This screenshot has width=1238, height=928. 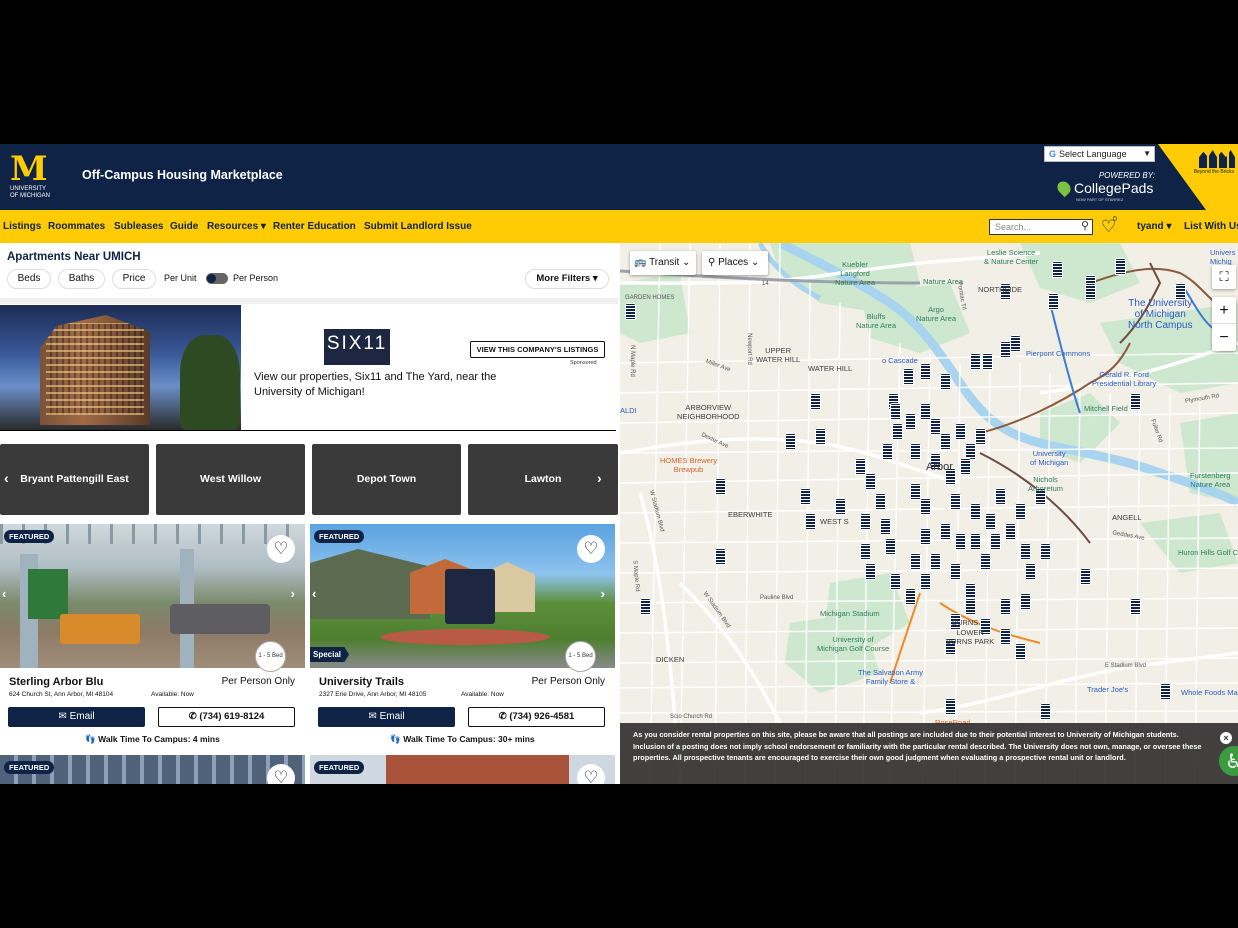 What do you see at coordinates (1109, 226) in the screenshot?
I see `favorites-button: ♡ 0` at bounding box center [1109, 226].